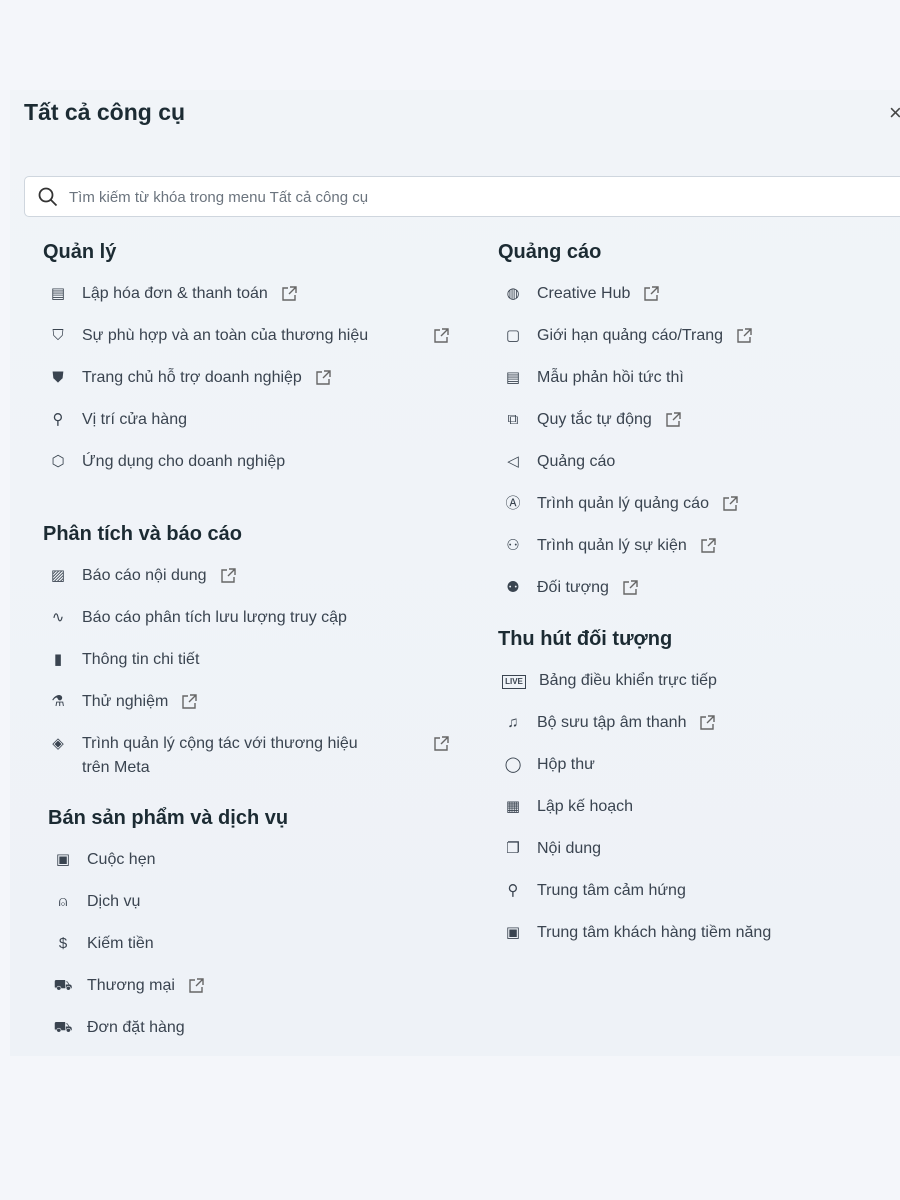  I want to click on tool-item: ▤ Lập hóa đơn & thanh toán, so click(246, 294).